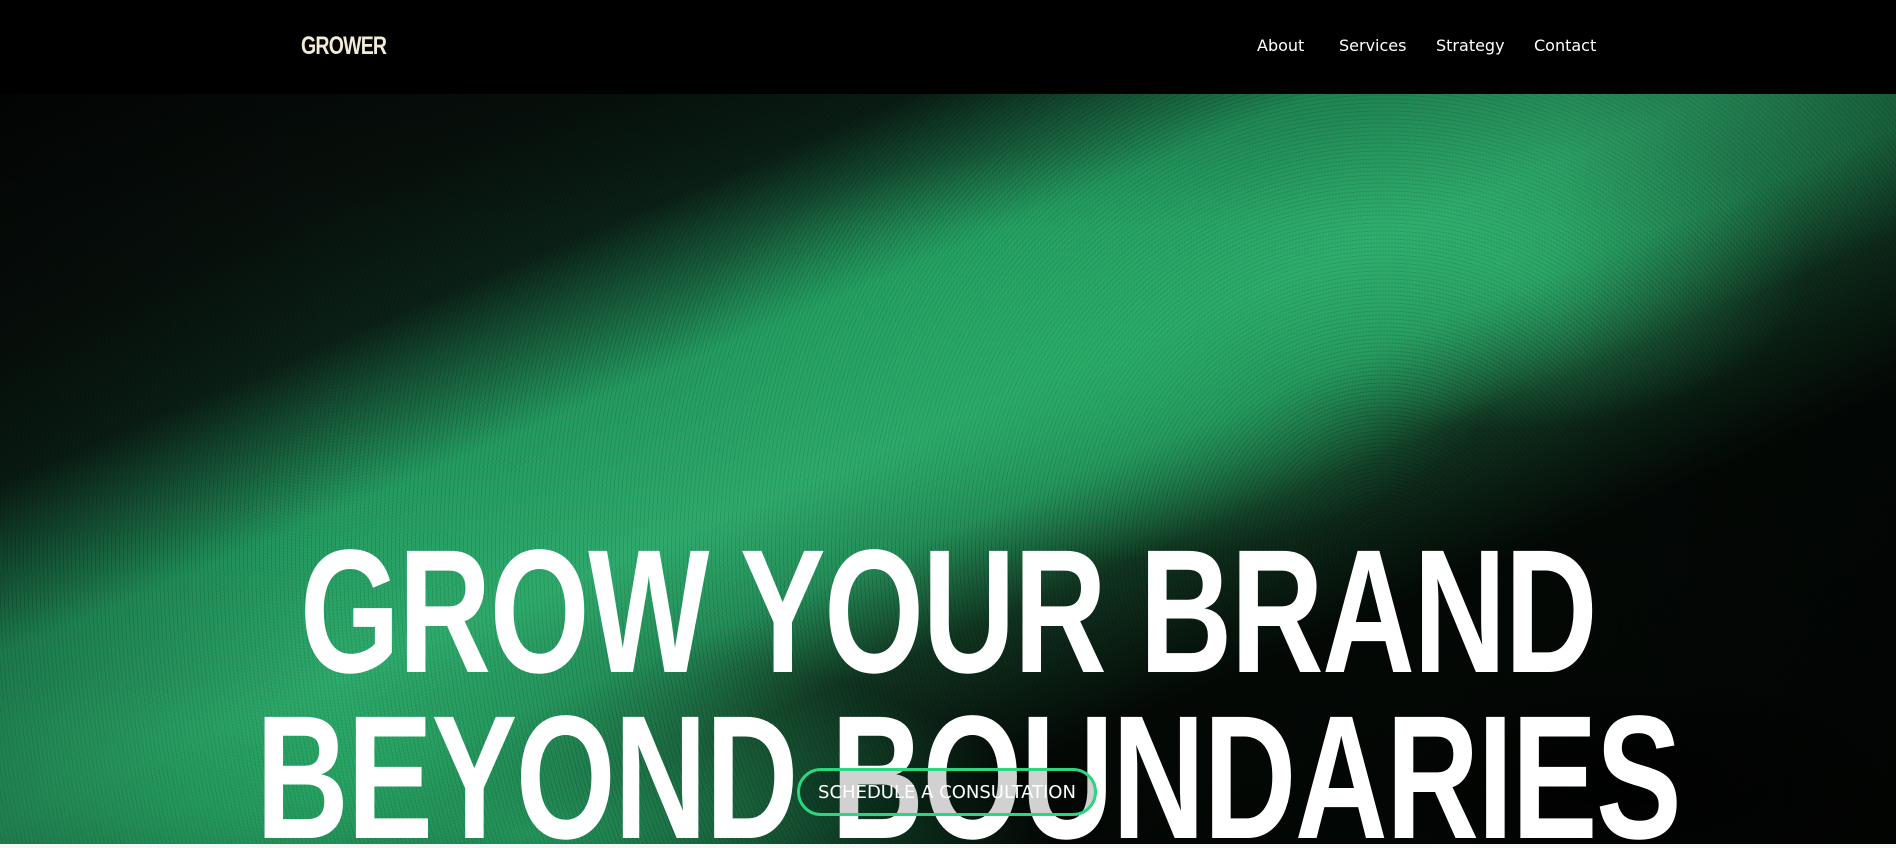 Image resolution: width=1896 pixels, height=848 pixels. What do you see at coordinates (1565, 46) in the screenshot?
I see `nav-link-contact: Contact` at bounding box center [1565, 46].